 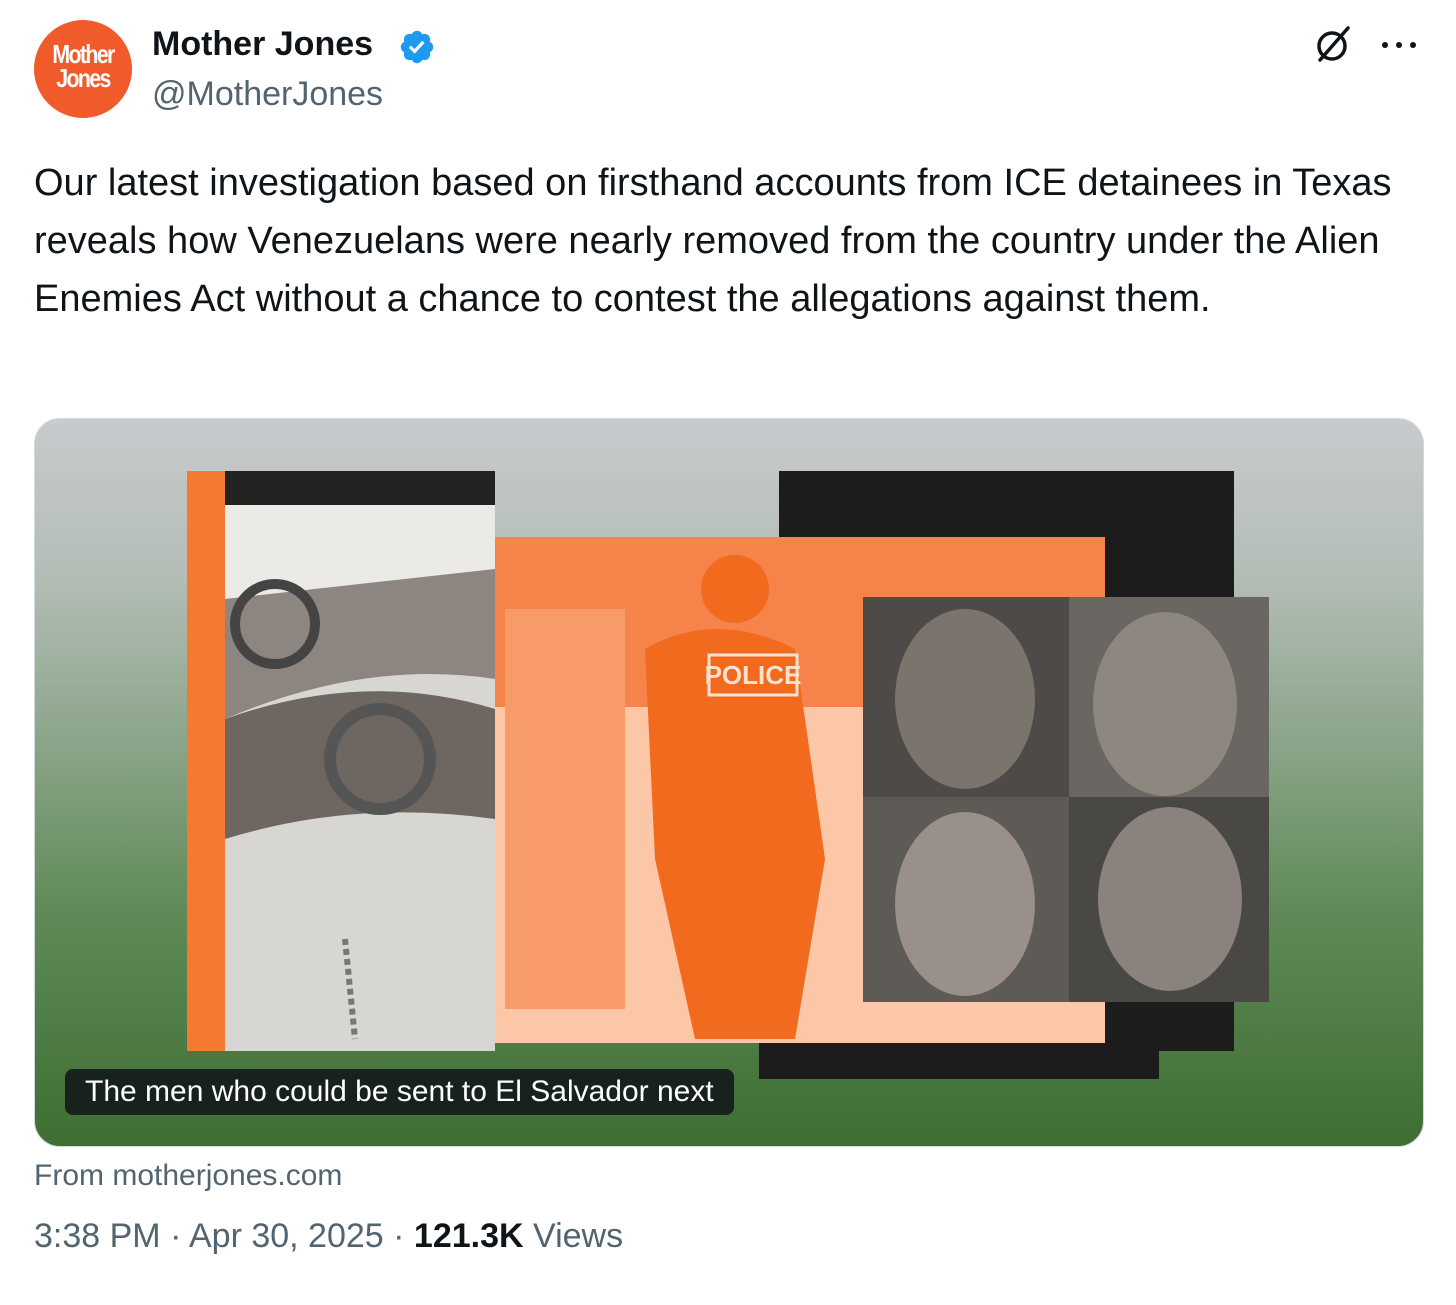 What do you see at coordinates (97, 1236) in the screenshot?
I see `tweet-time: 3:38 PM` at bounding box center [97, 1236].